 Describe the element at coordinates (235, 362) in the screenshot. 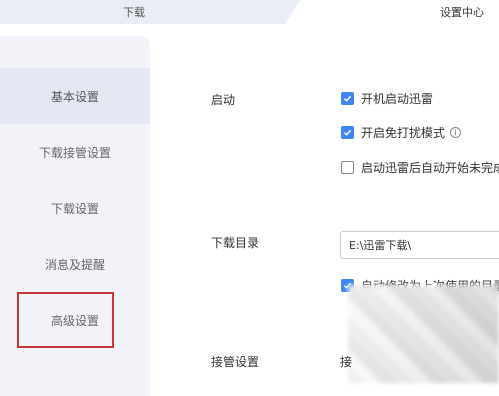

I see `section-label-takeover: 接管设置` at that location.